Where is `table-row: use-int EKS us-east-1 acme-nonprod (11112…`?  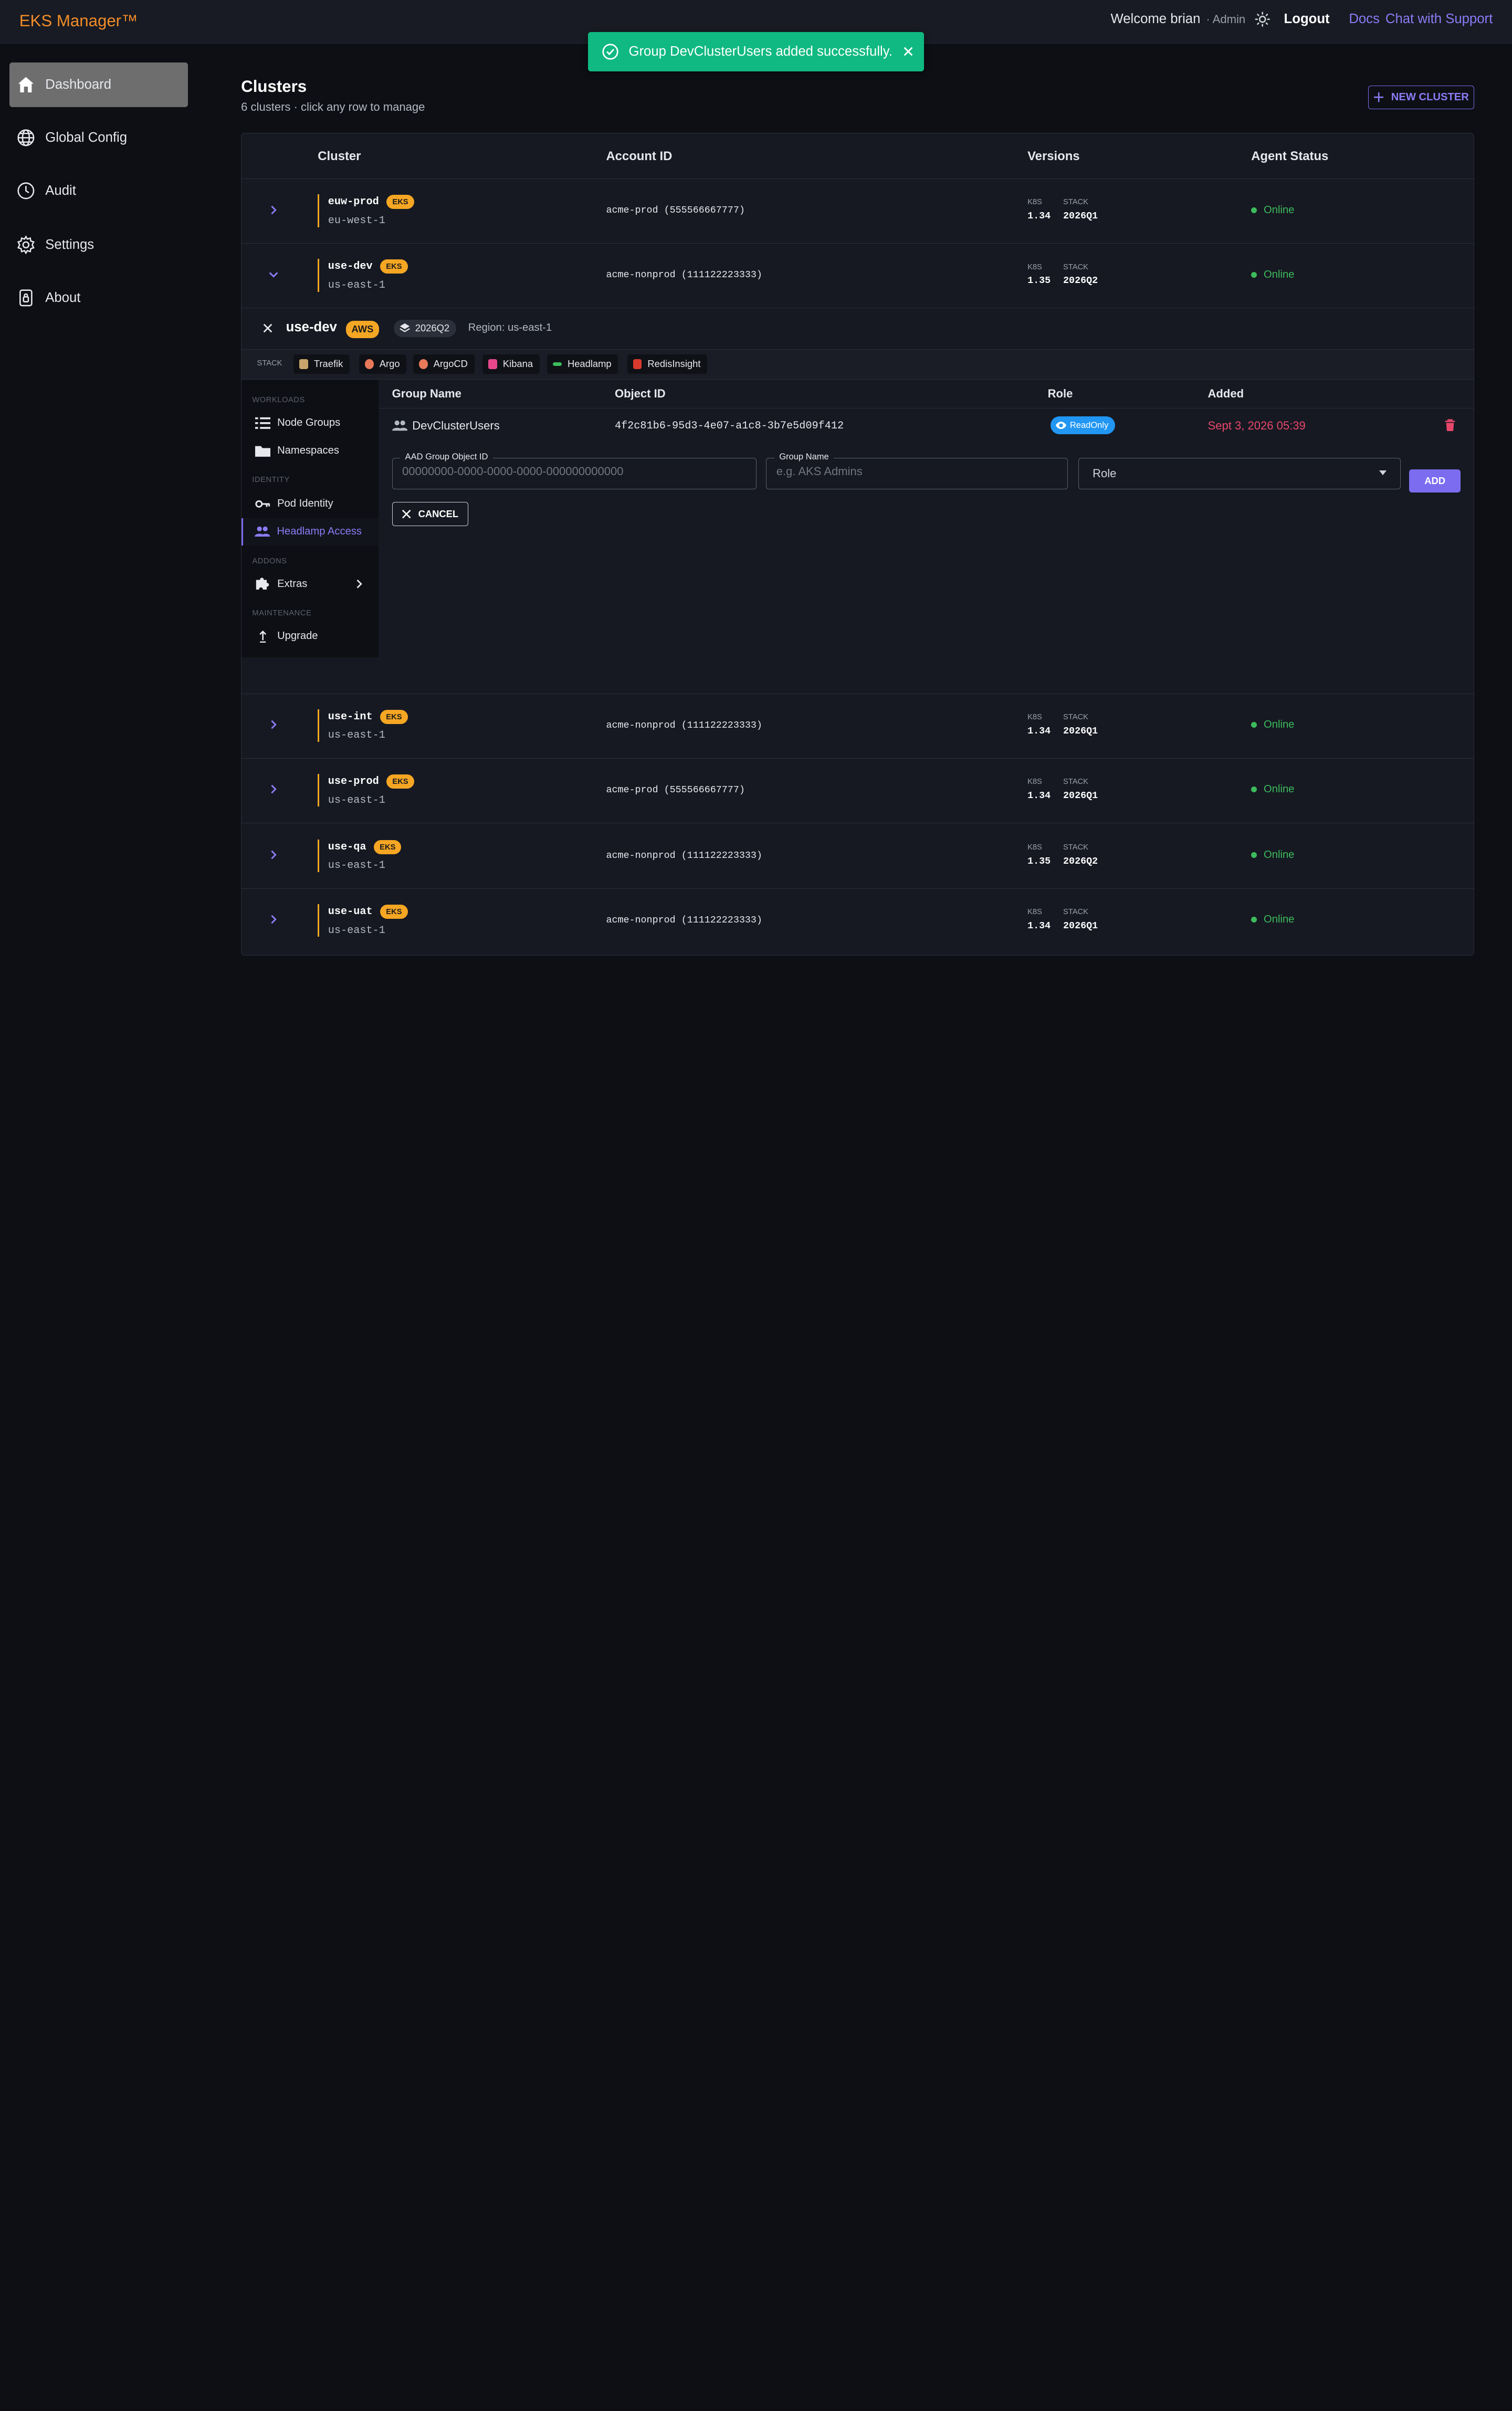 table-row: use-int EKS us-east-1 acme-nonprod (11112… is located at coordinates (858, 727).